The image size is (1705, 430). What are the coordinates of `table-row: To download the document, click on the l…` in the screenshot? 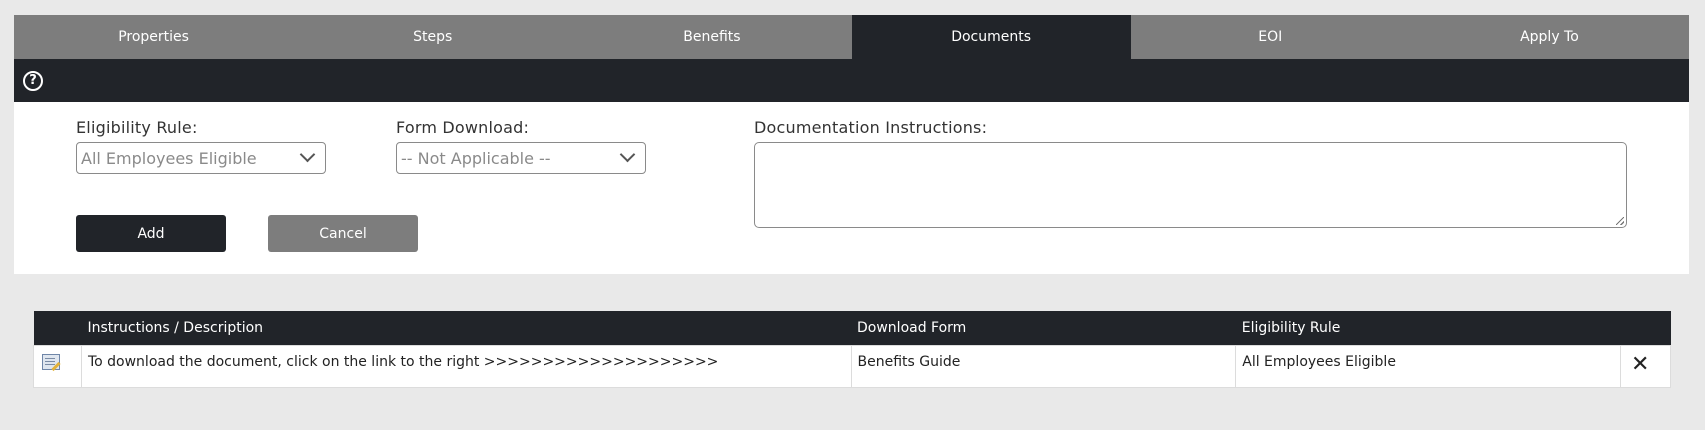 It's located at (852, 366).